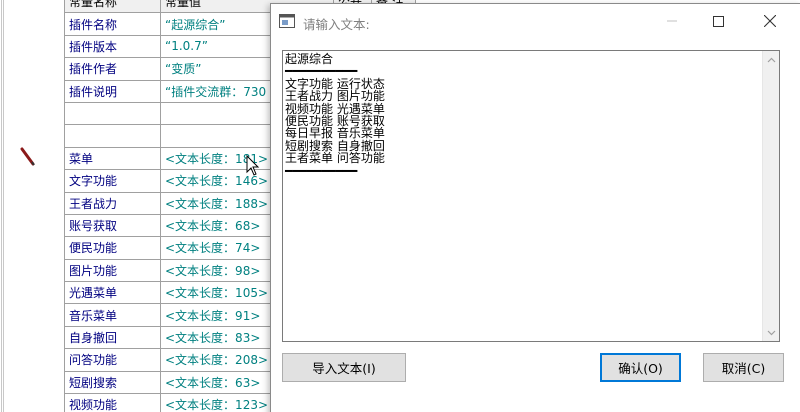  I want to click on dialog-title: 请输入文本:, so click(336, 24).